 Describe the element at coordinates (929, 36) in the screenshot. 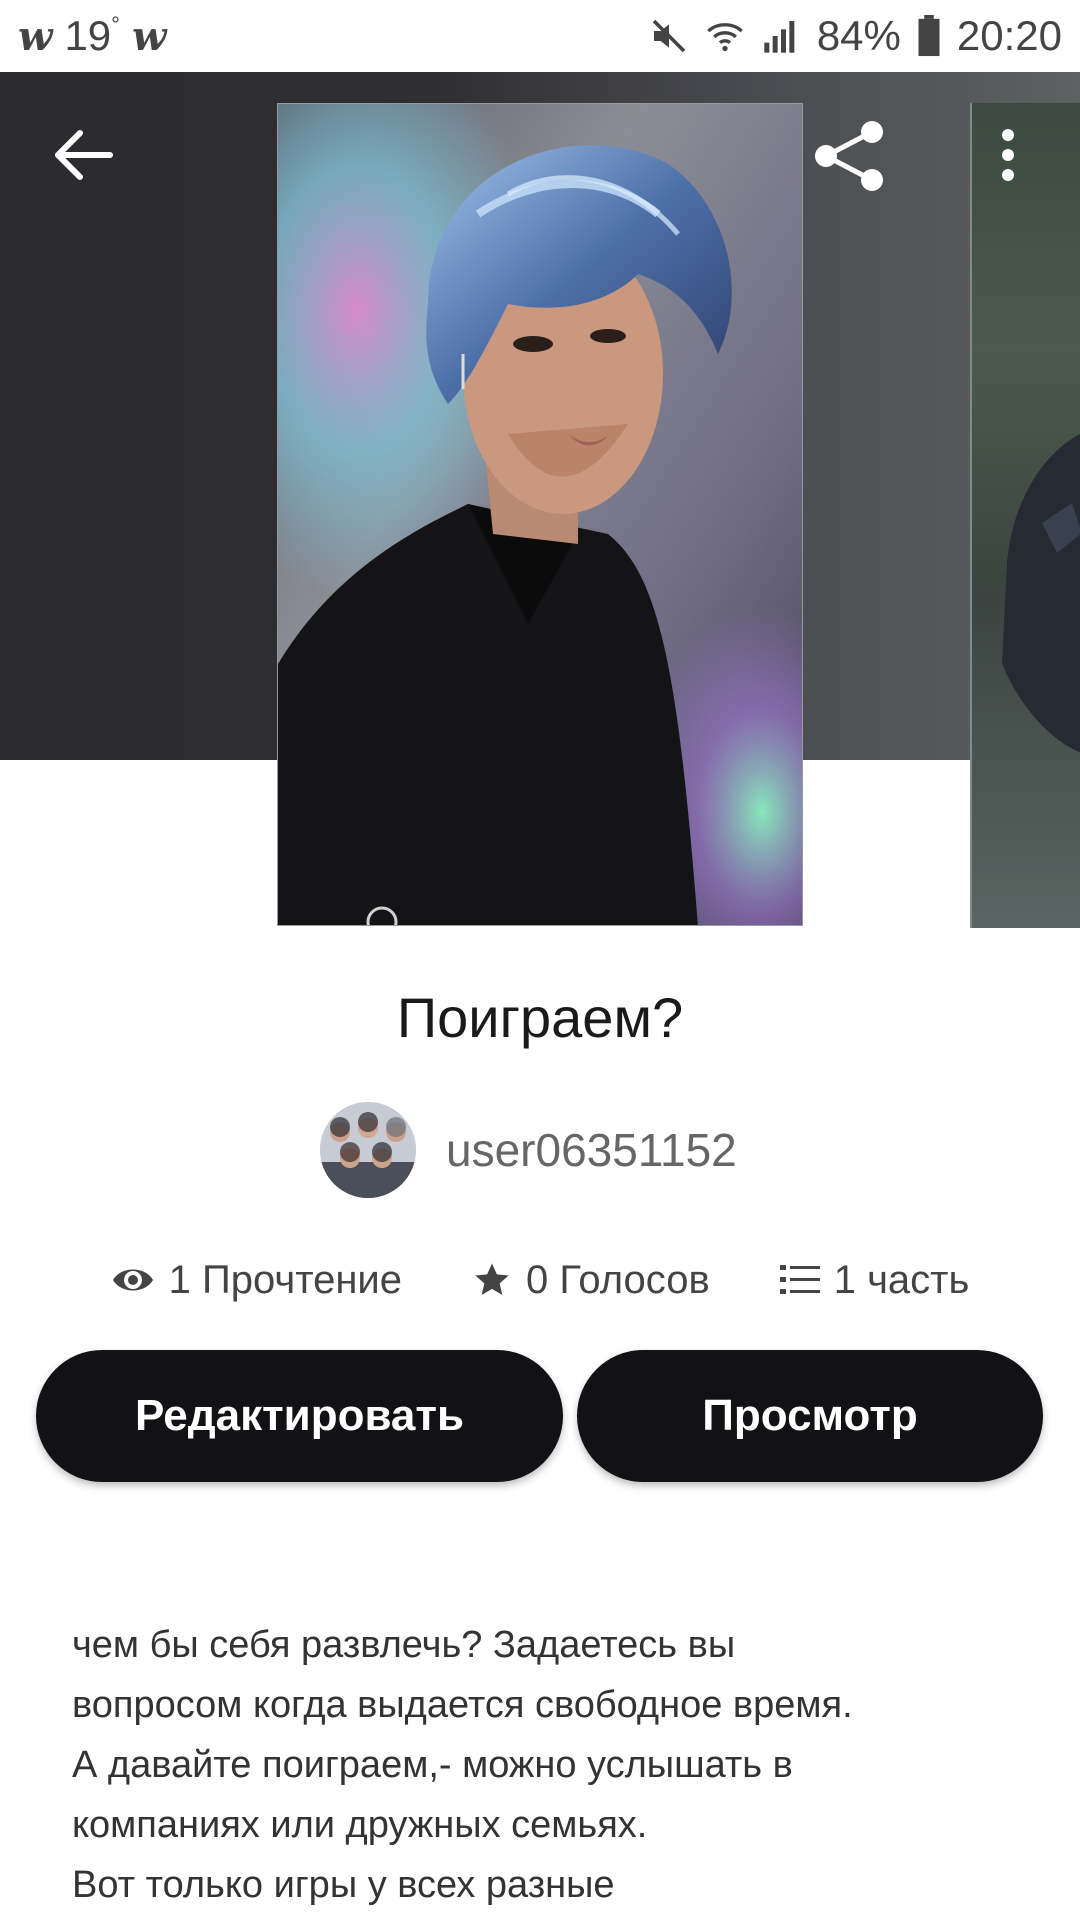

I see `battery-icon` at that location.